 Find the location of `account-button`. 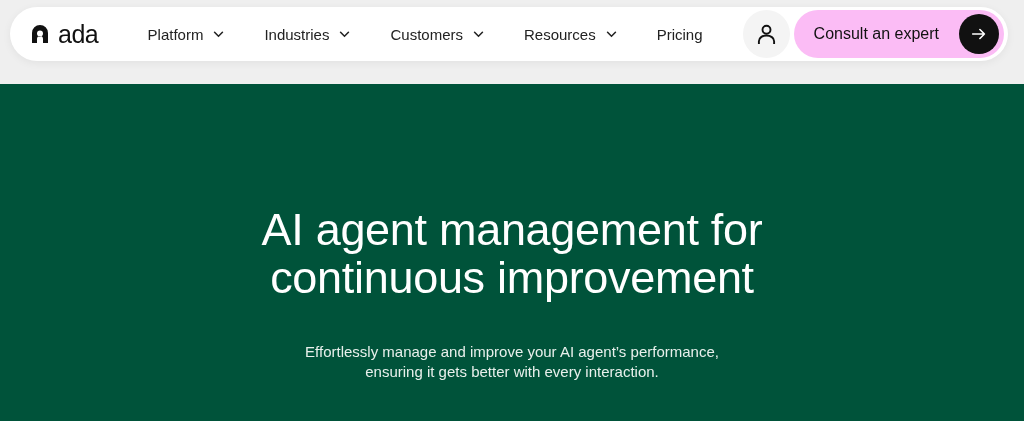

account-button is located at coordinates (766, 34).